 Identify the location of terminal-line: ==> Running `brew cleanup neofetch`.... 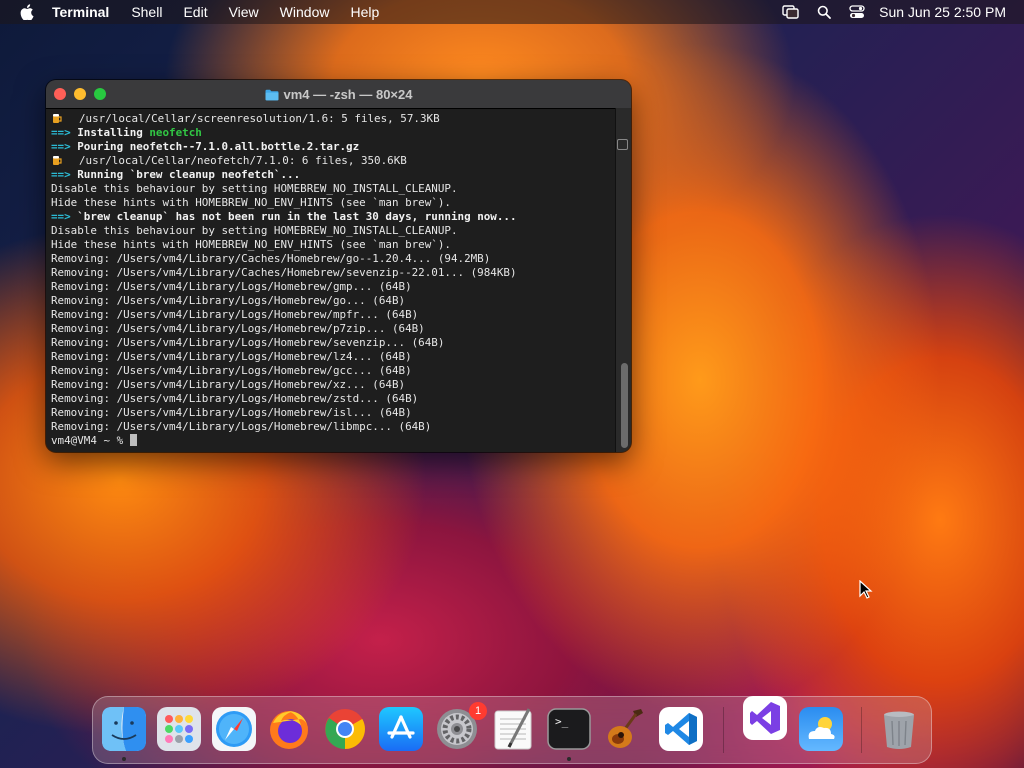
(332, 175).